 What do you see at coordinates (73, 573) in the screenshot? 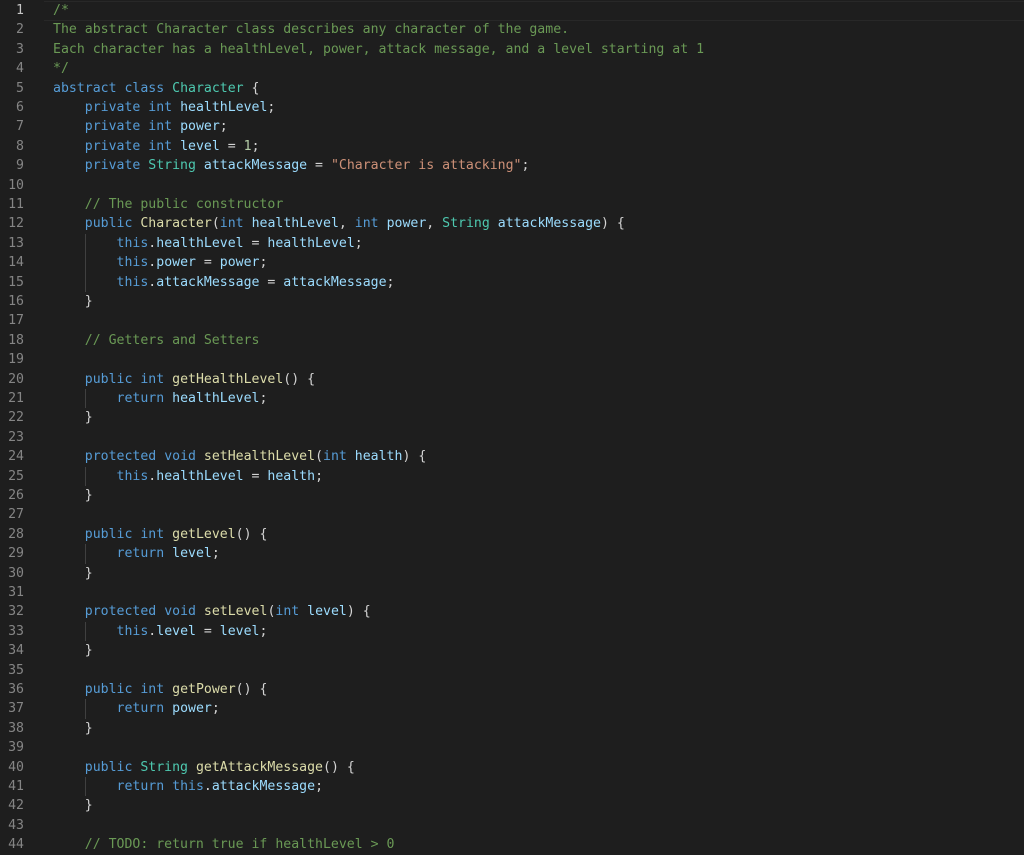
I see `code-token: }` at bounding box center [73, 573].